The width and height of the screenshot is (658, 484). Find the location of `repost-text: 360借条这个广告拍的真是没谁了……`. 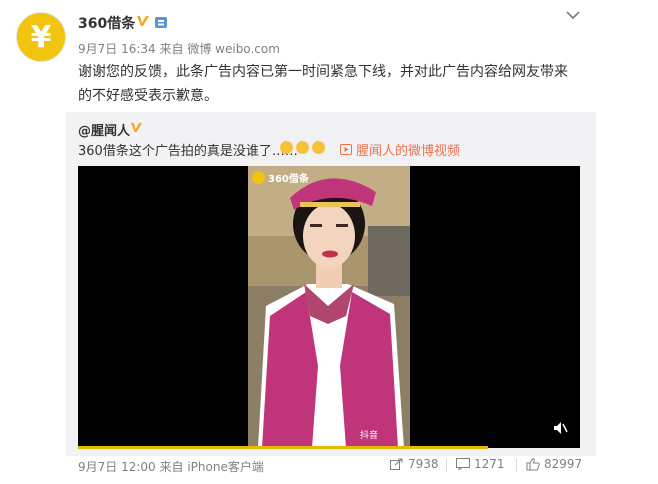

repost-text: 360借条这个广告拍的真是没谁了…… is located at coordinates (188, 151).